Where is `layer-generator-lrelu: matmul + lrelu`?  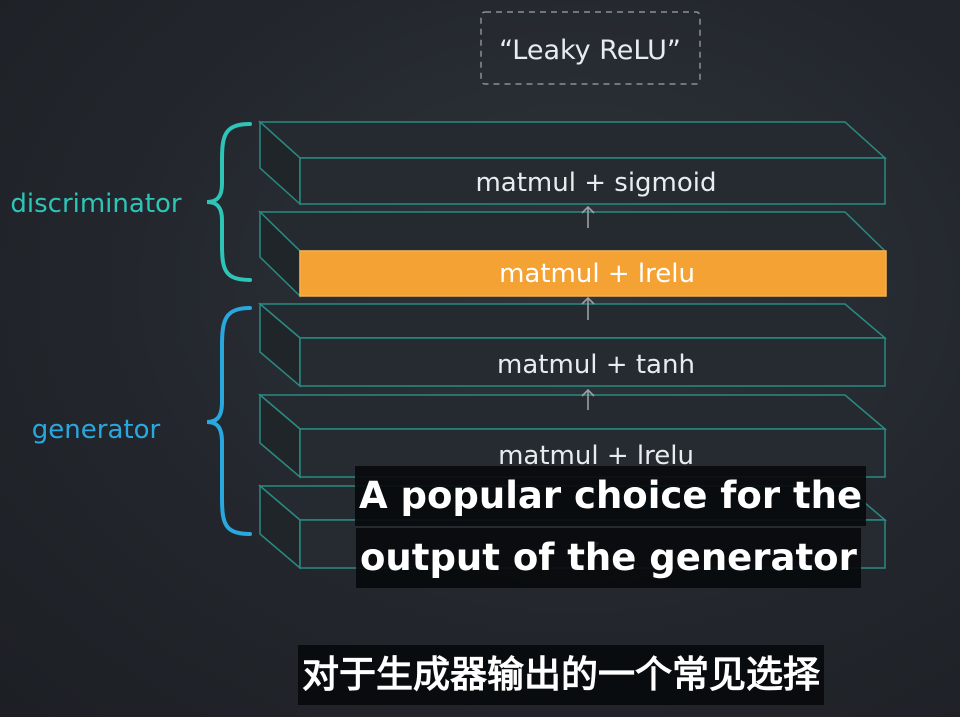 layer-generator-lrelu: matmul + lrelu is located at coordinates (572, 436).